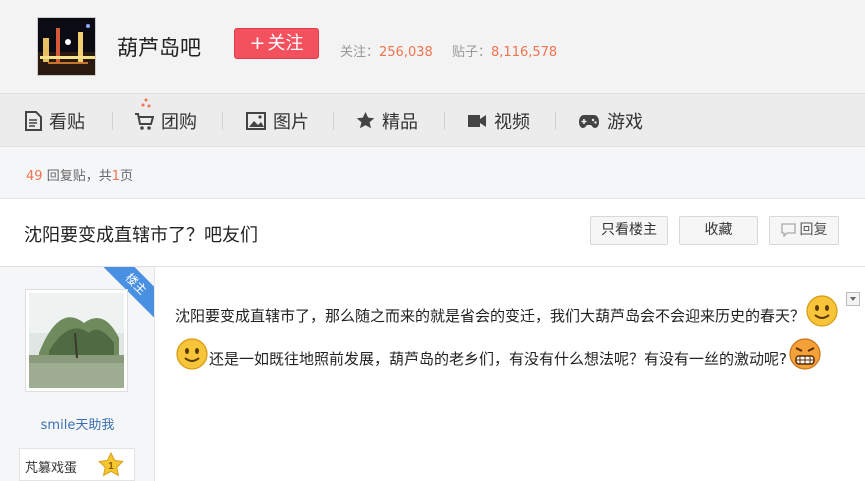  What do you see at coordinates (365, 120) in the screenshot?
I see `star-icon` at bounding box center [365, 120].